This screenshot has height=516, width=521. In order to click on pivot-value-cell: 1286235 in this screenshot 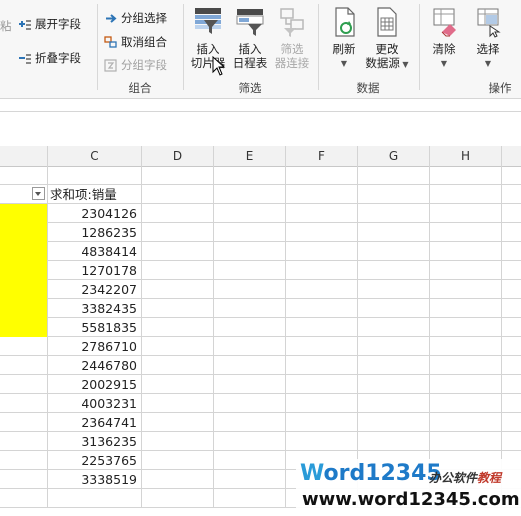, I will do `click(95, 232)`.